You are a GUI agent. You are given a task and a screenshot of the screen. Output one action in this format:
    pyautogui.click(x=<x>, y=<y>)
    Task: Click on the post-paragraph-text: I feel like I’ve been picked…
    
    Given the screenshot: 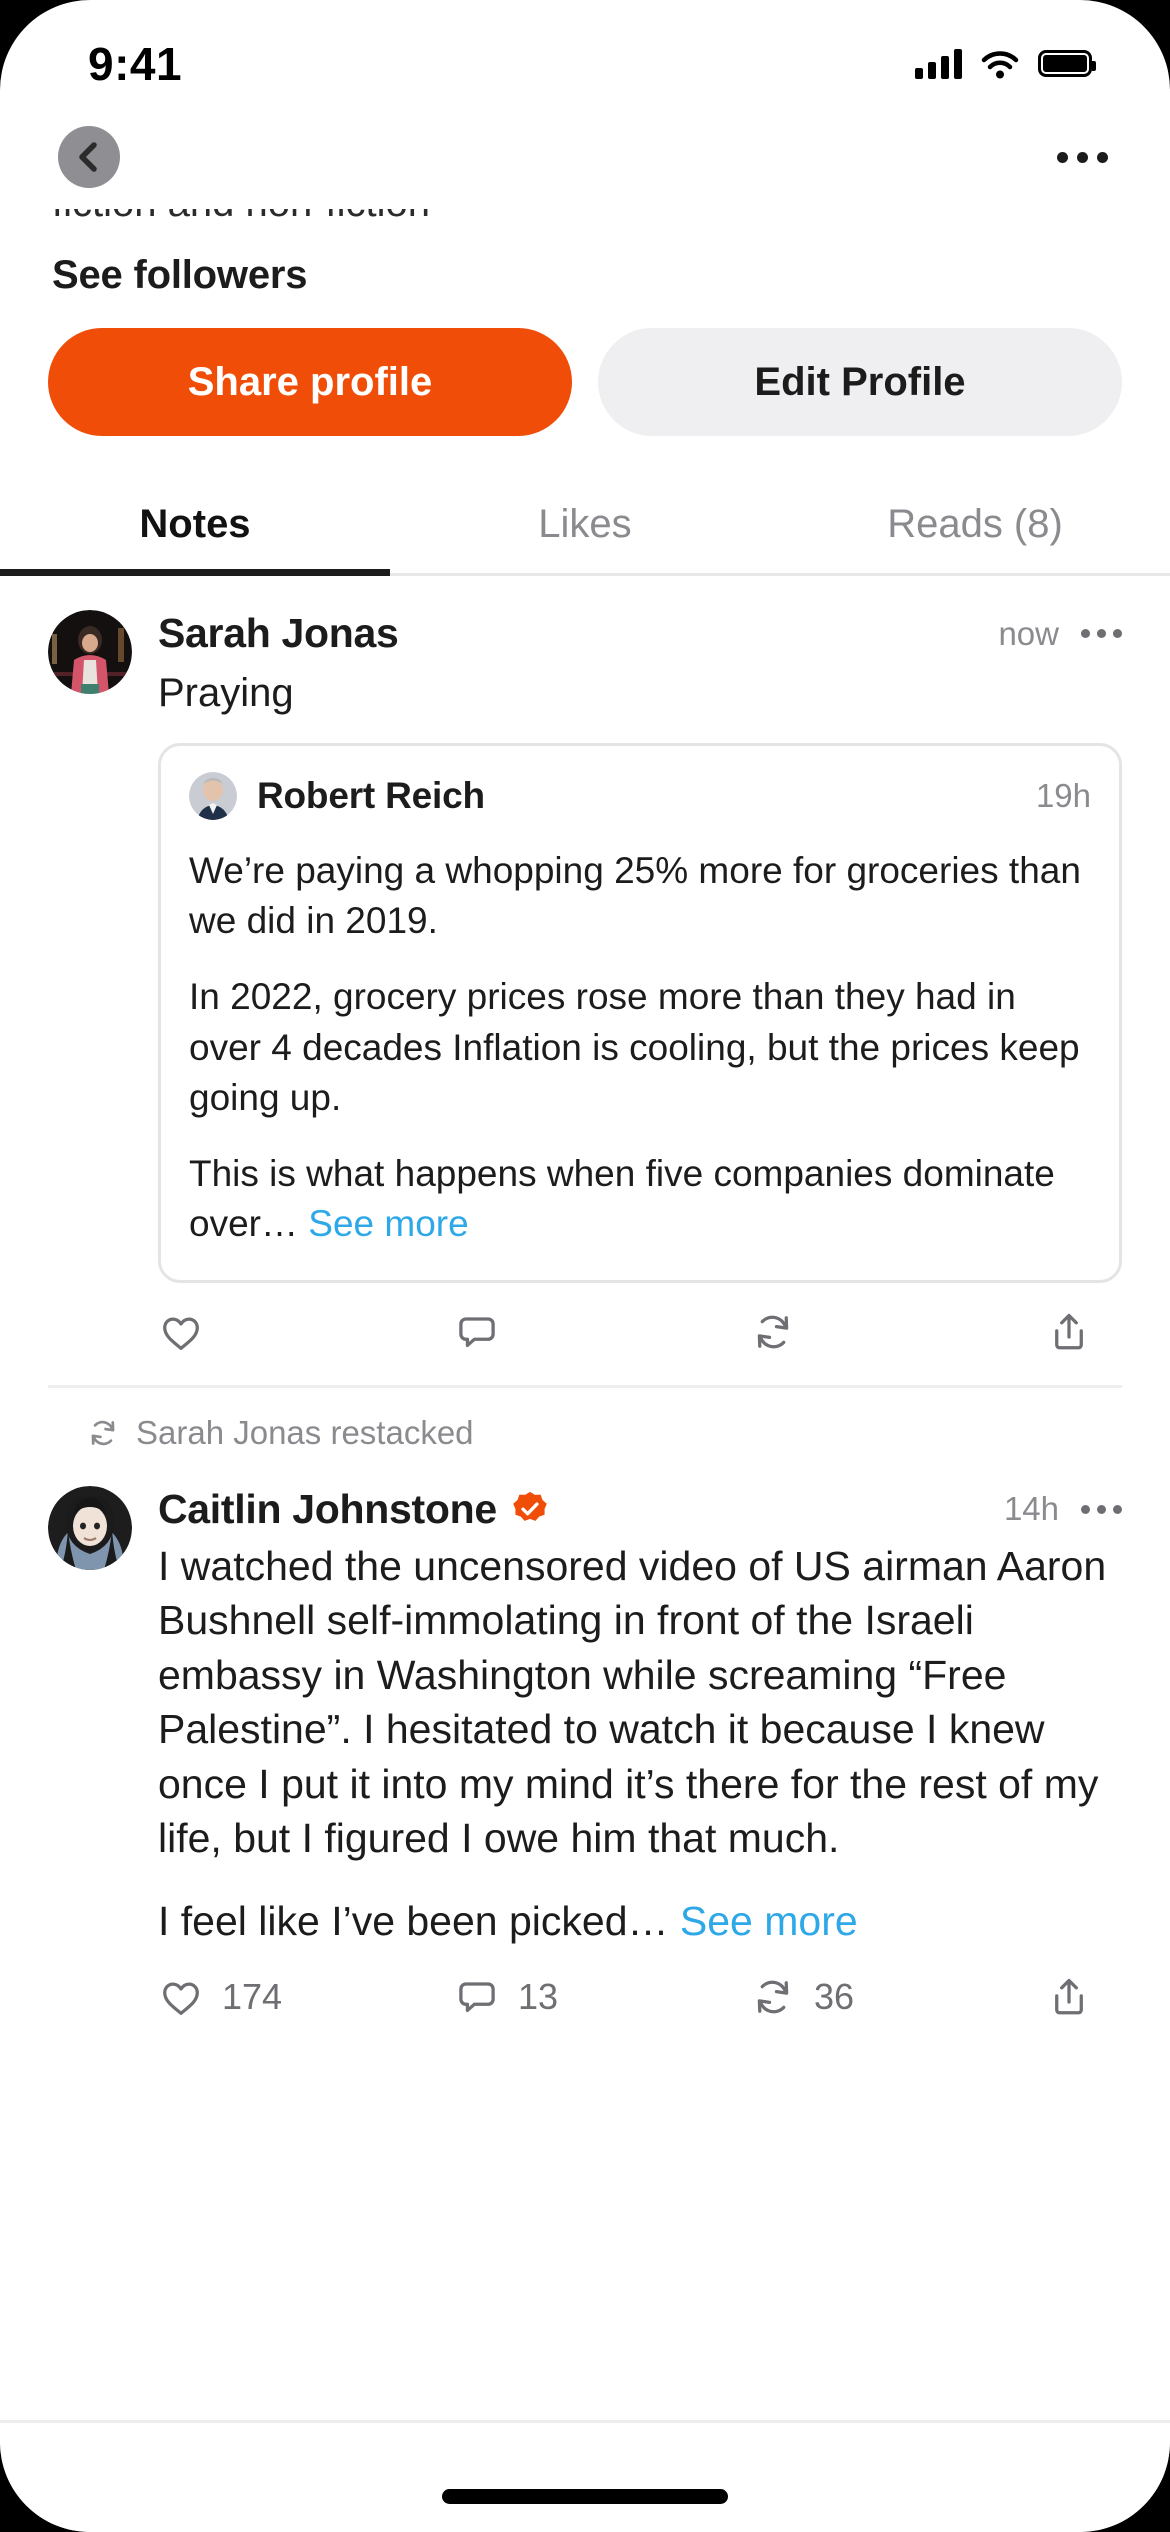 What is the action you would take?
    pyautogui.click(x=419, y=1920)
    